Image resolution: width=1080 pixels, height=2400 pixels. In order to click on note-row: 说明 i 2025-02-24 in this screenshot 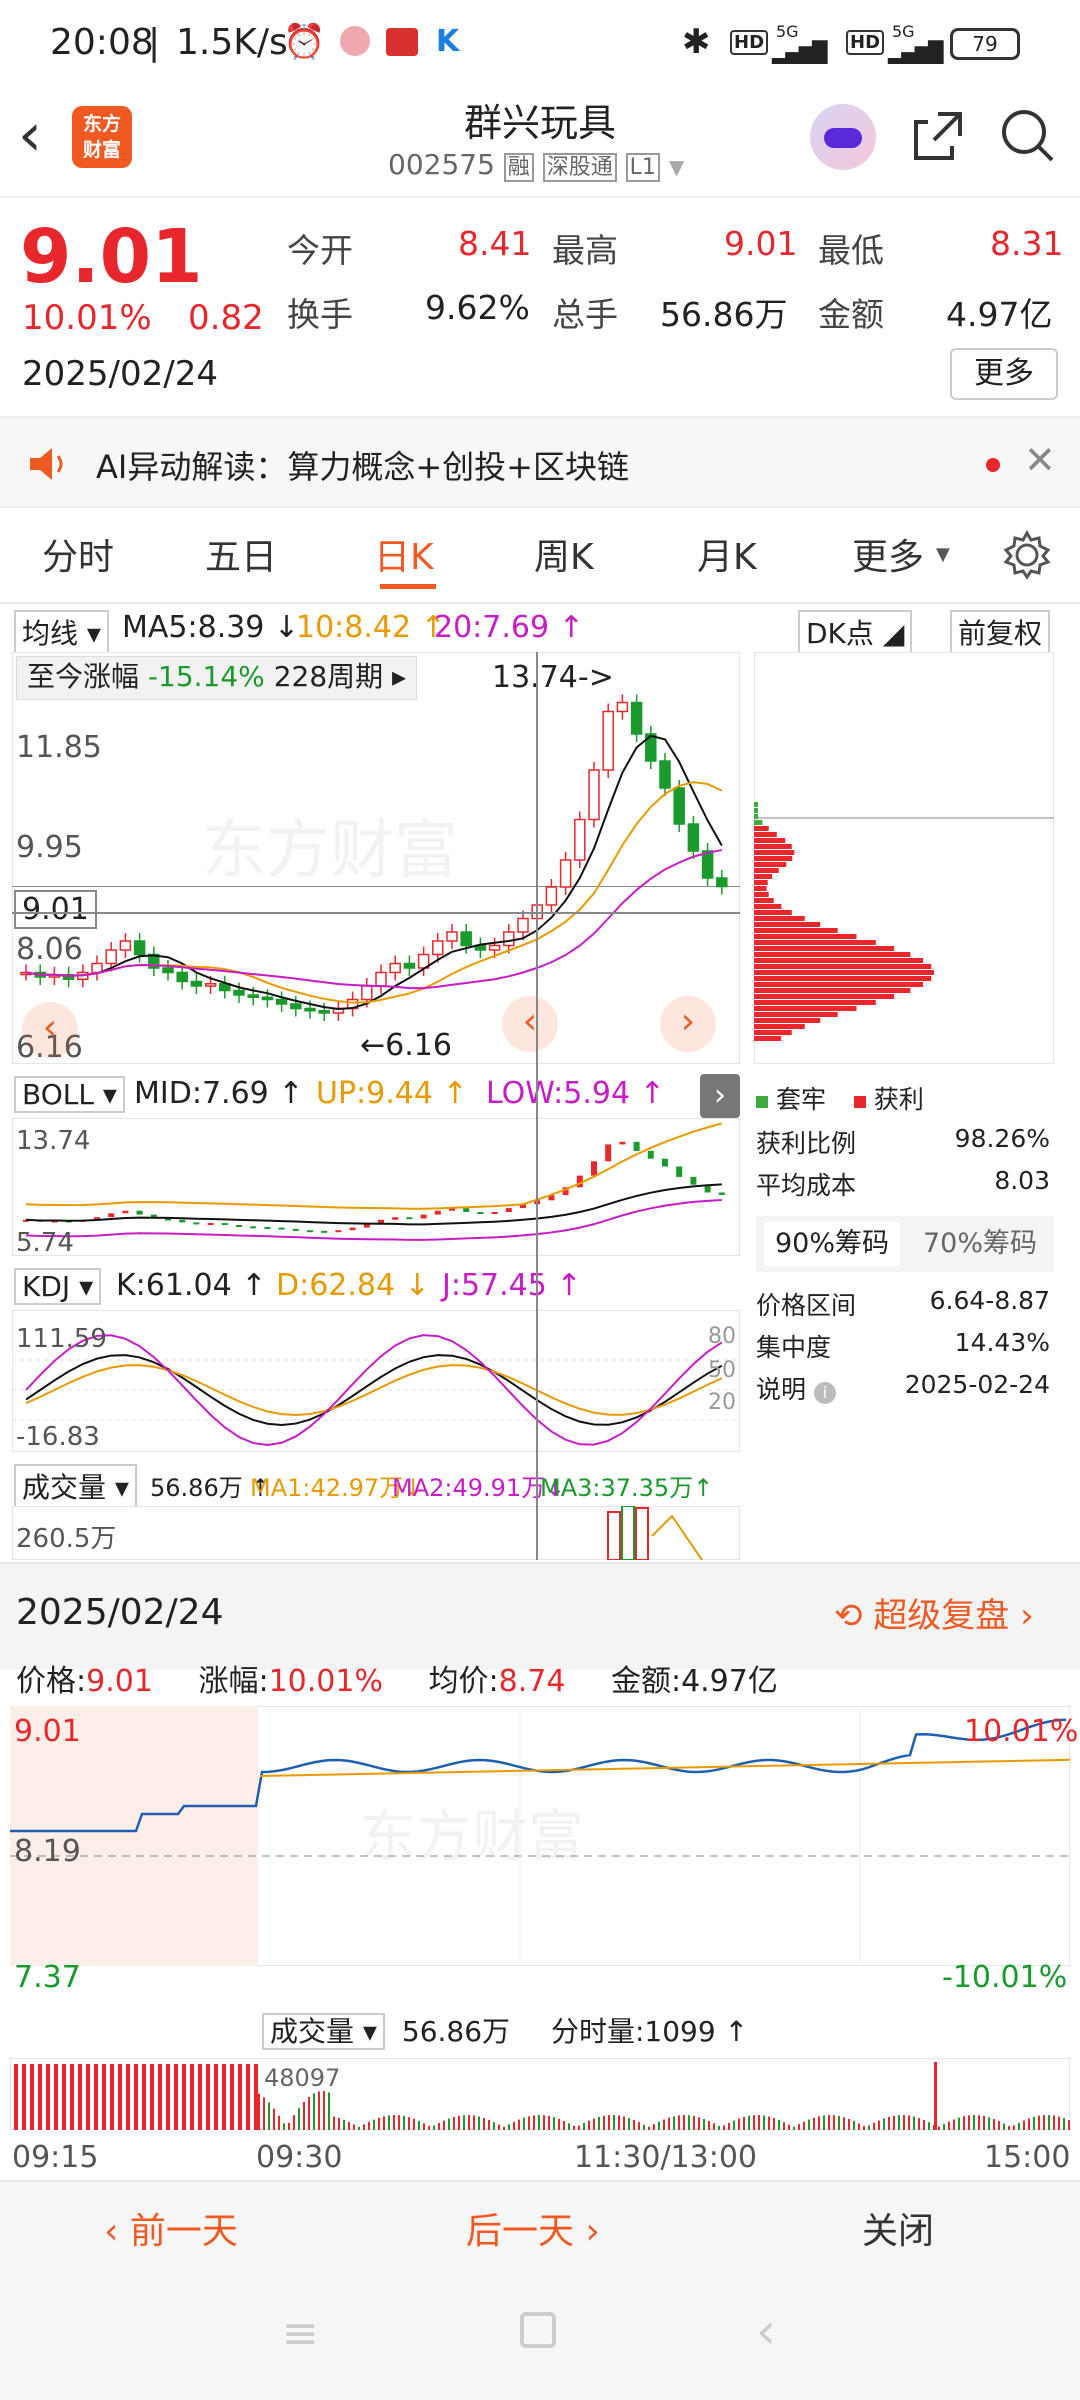, I will do `click(903, 1387)`.